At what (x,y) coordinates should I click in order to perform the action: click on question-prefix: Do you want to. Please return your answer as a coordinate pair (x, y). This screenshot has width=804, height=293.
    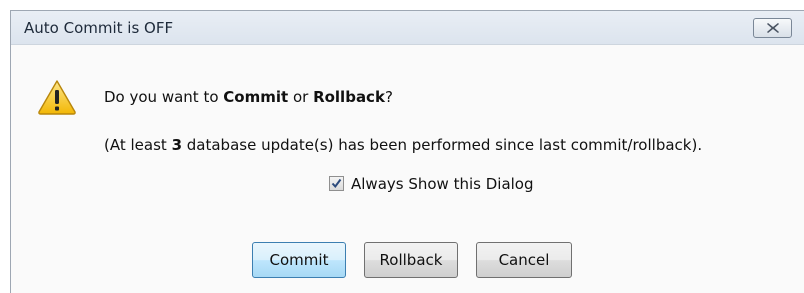
    Looking at the image, I should click on (164, 97).